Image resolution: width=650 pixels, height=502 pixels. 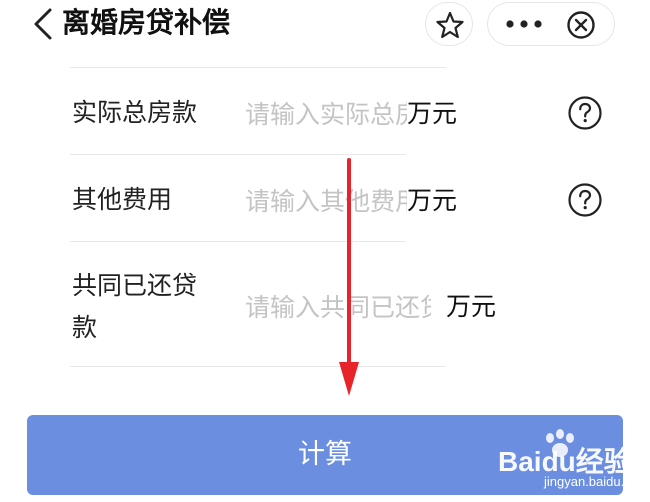 I want to click on field-label-joint-repaid: 共同已还贷, so click(x=135, y=285).